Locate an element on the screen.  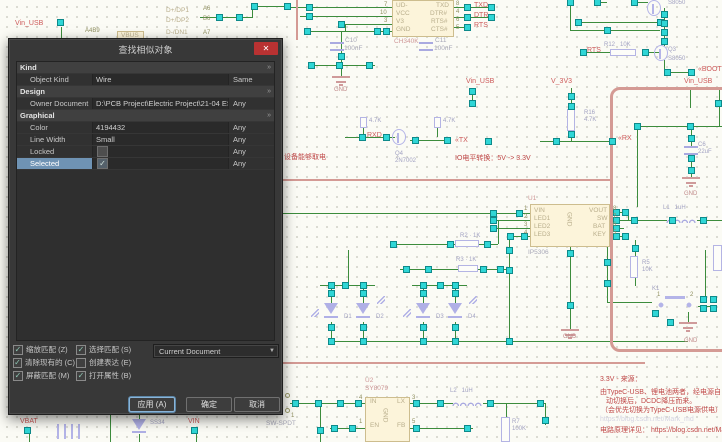
property-value: Small is located at coordinates (160, 139).